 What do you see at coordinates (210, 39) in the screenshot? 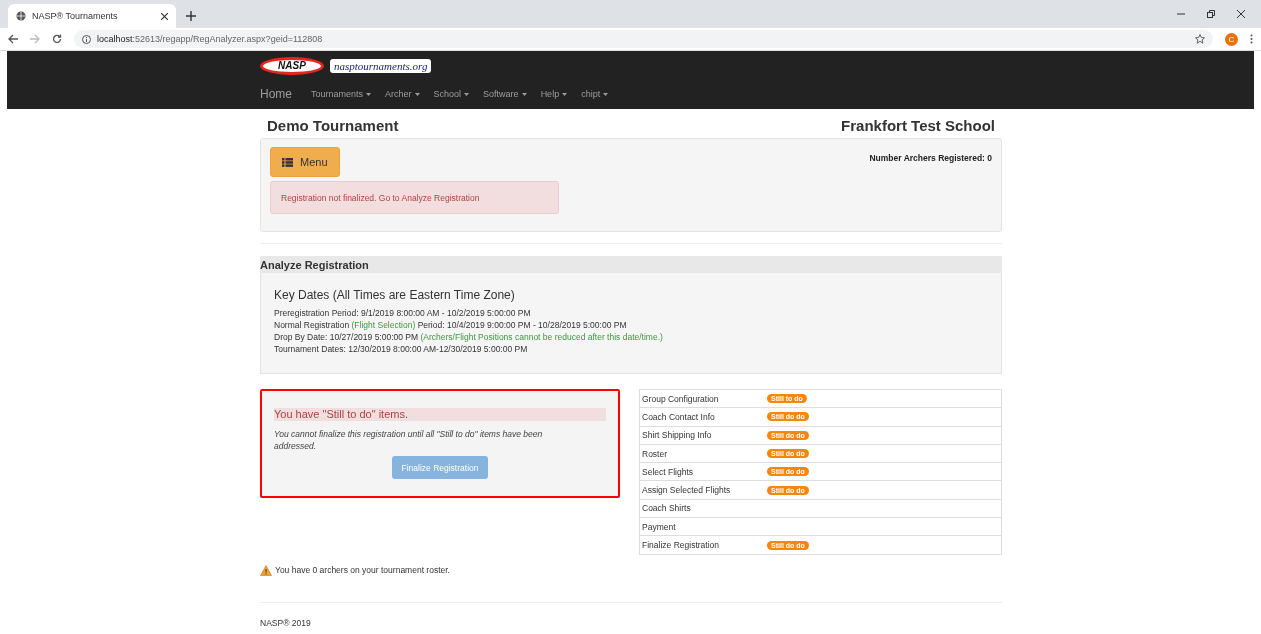
I see `url-text: localhost:52613/regapp/RegAnalyzer.aspx?geid=112808` at bounding box center [210, 39].